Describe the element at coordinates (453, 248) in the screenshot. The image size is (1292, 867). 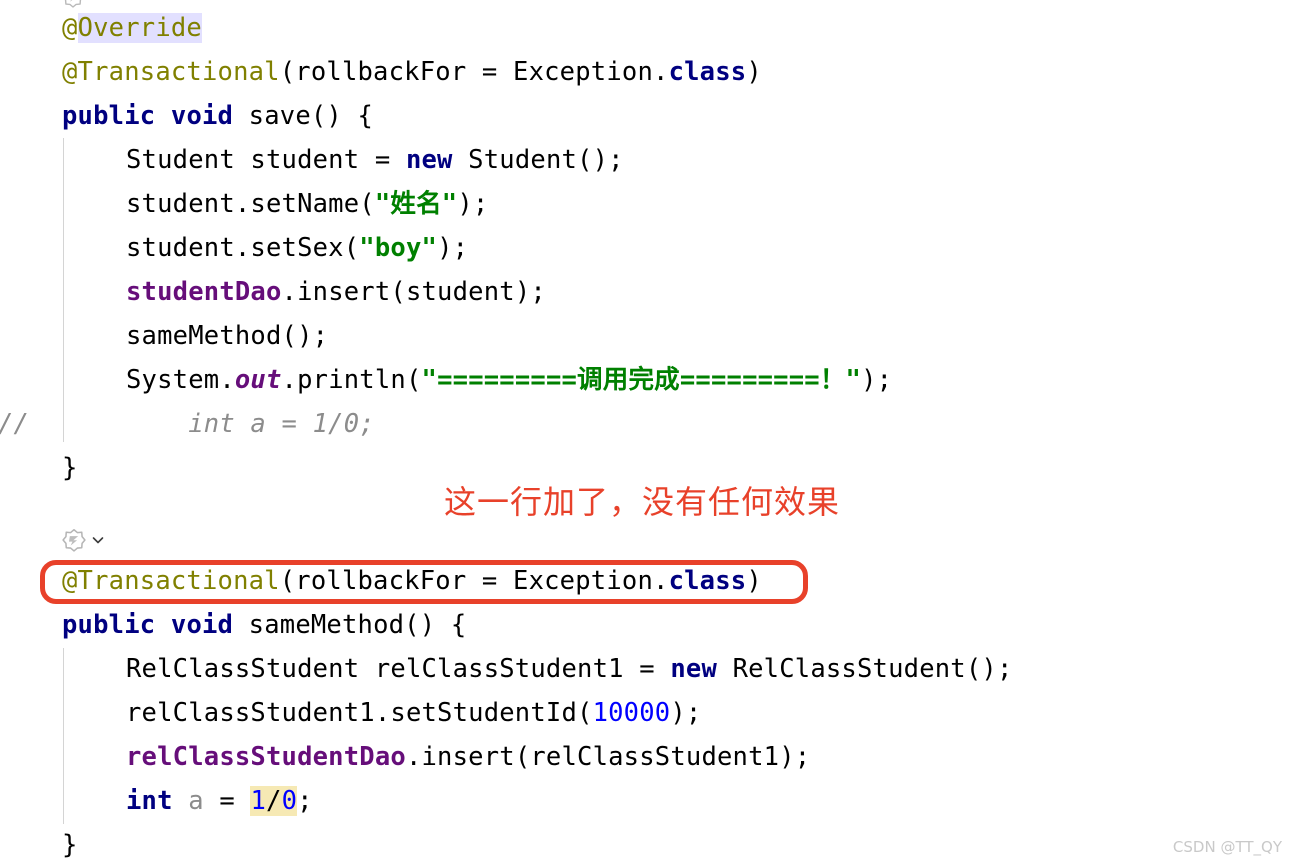
I see `token-setsex-close: );` at that location.